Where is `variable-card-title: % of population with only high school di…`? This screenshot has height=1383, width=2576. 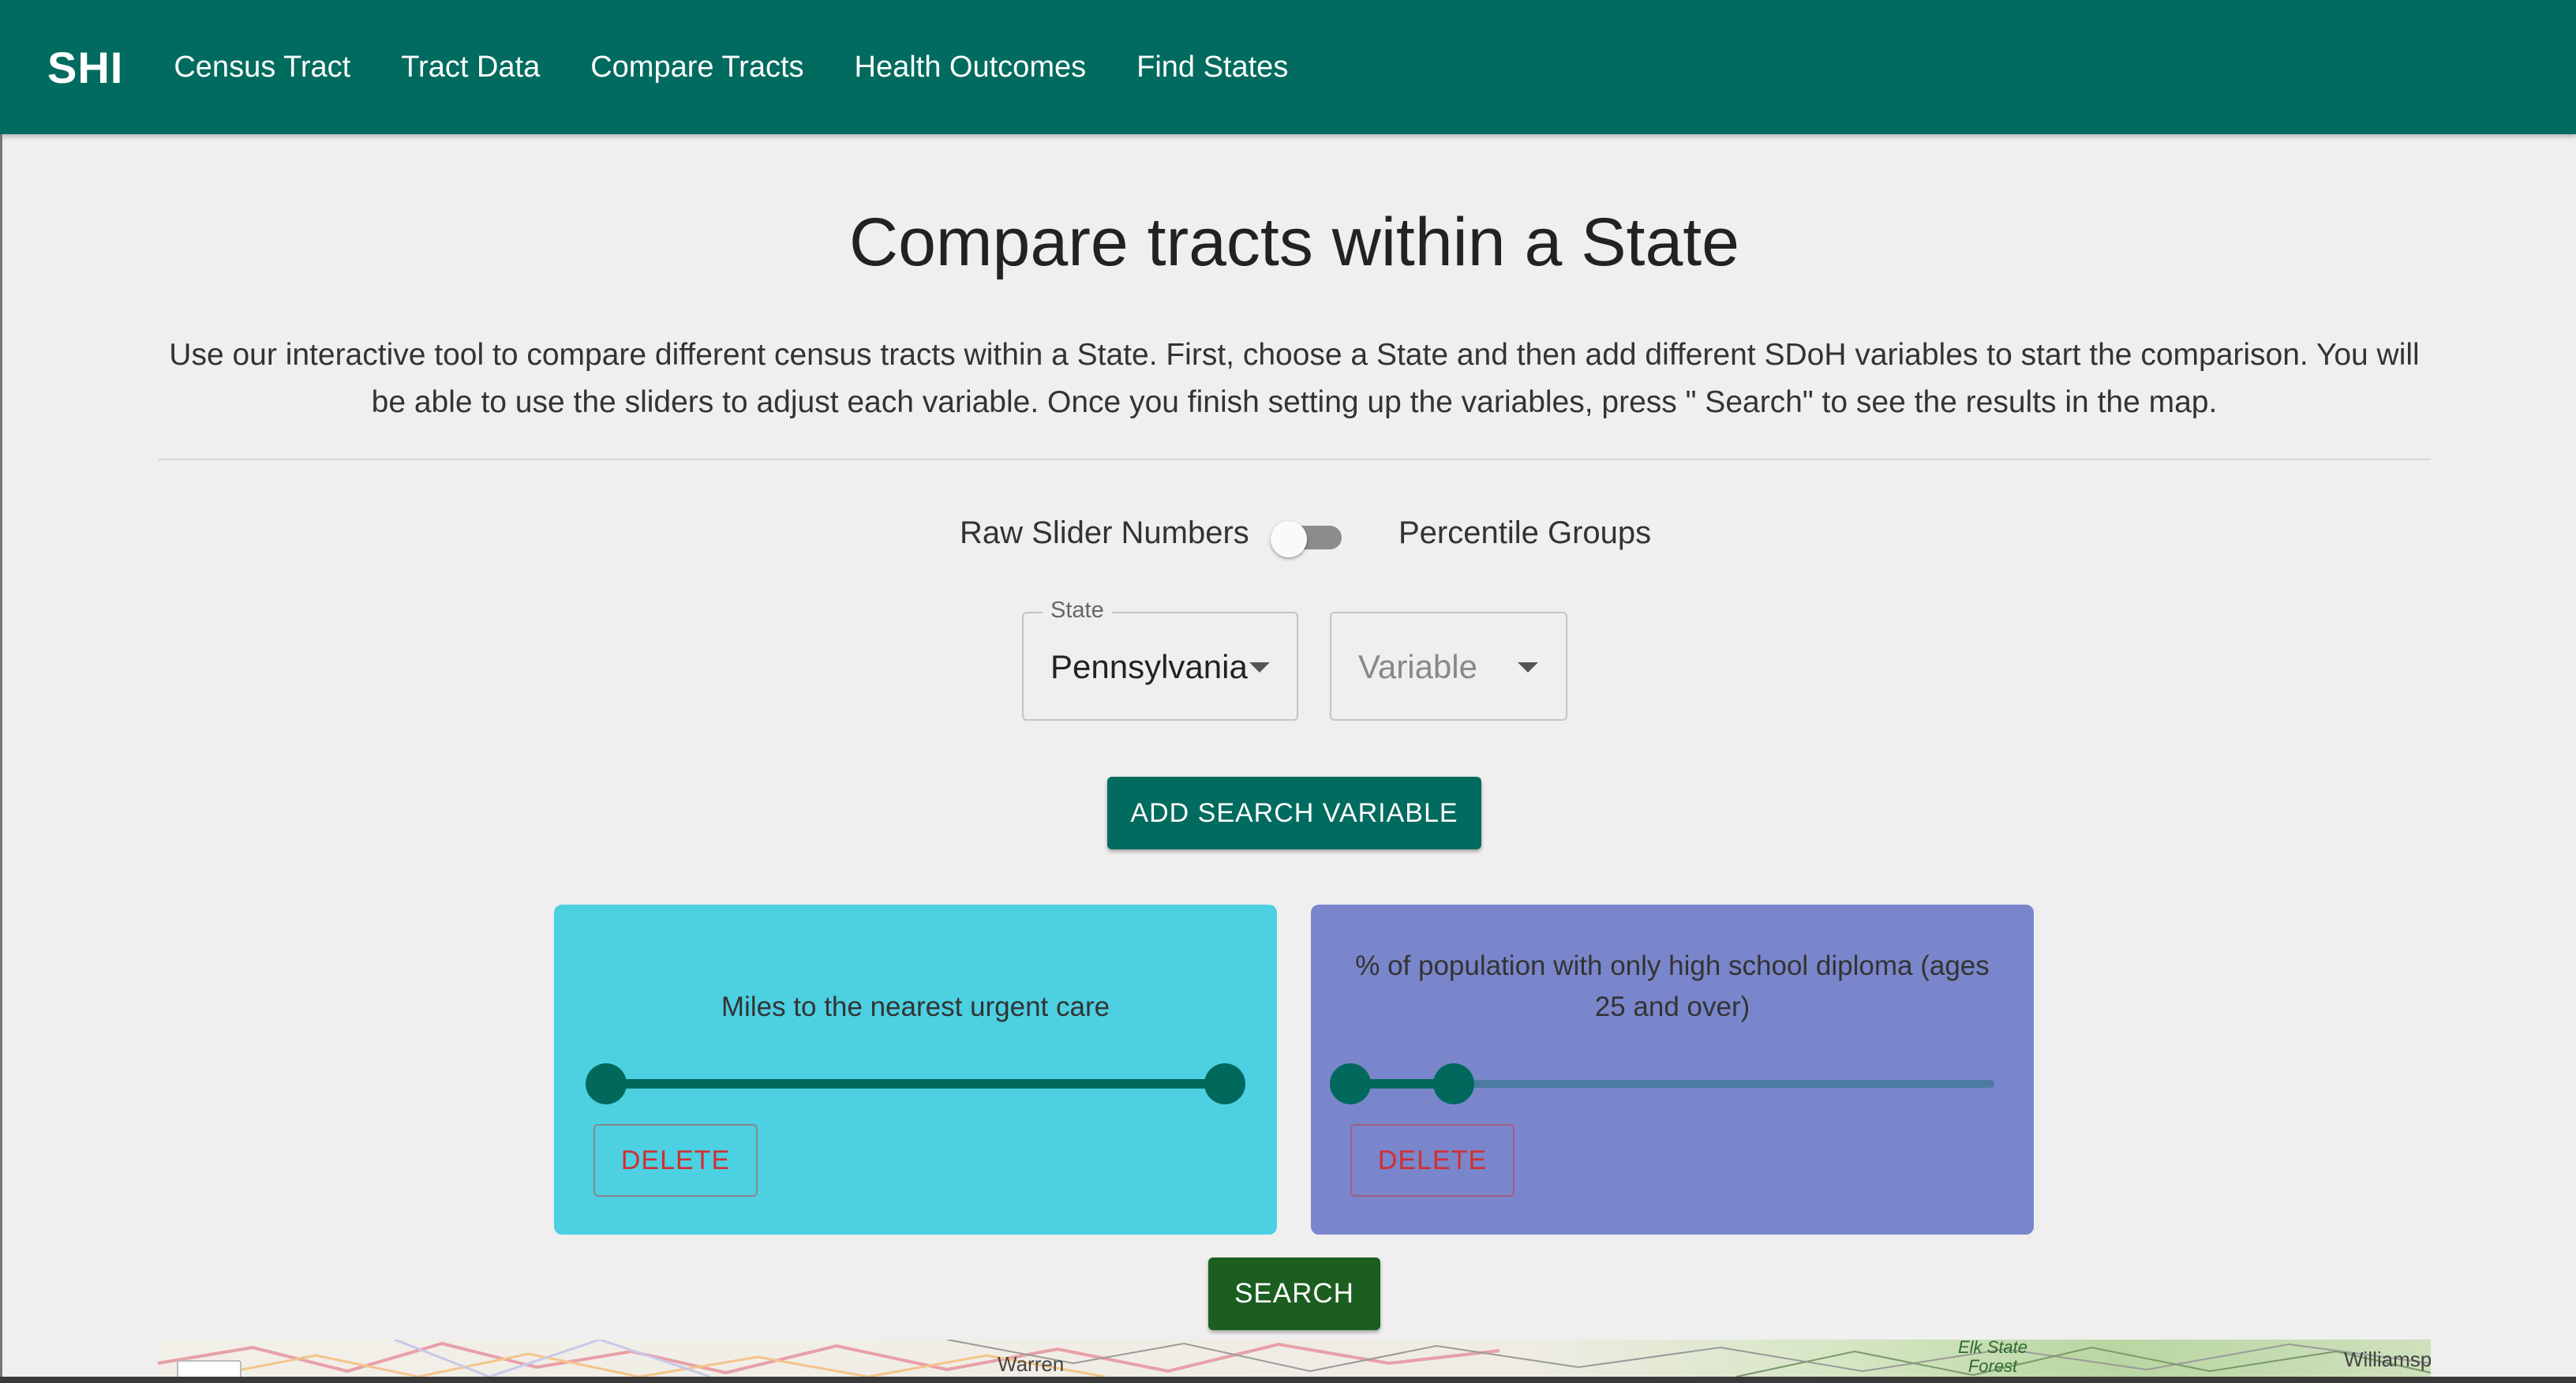 variable-card-title: % of population with only high school di… is located at coordinates (1672, 986).